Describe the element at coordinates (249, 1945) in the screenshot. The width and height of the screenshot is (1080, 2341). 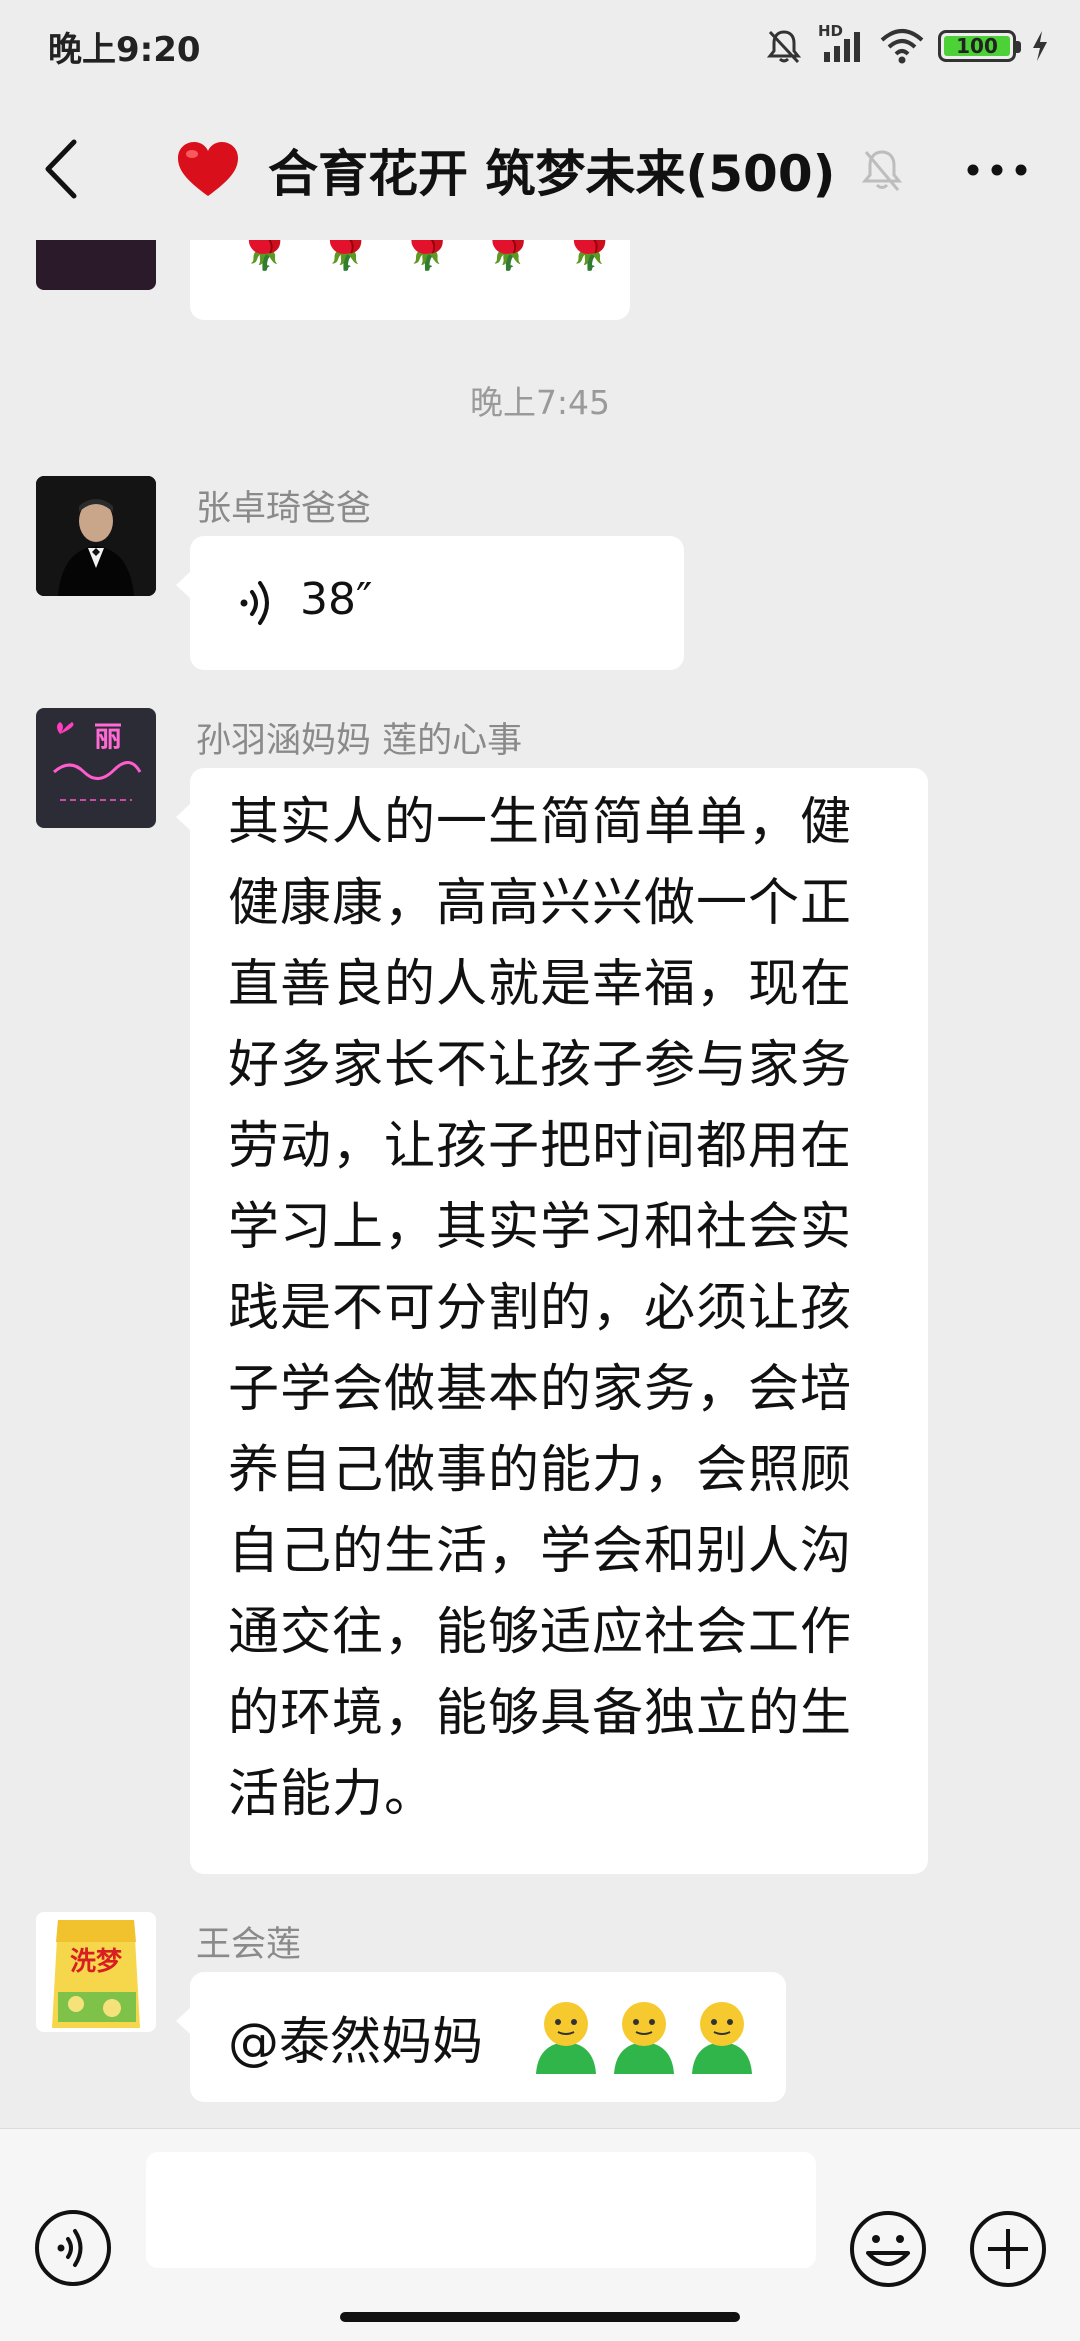
I see `sender-name: 王会莲` at that location.